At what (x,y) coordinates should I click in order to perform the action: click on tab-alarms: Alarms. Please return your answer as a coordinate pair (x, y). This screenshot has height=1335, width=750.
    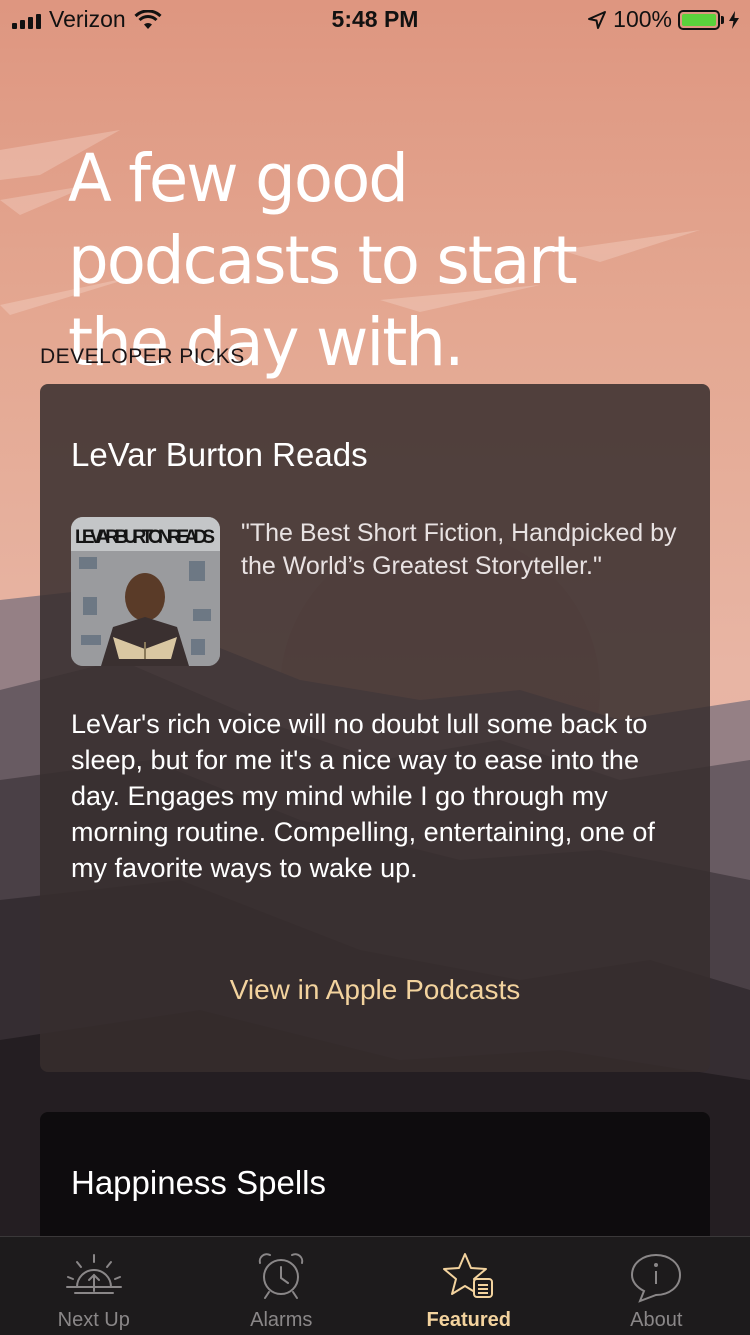
    Looking at the image, I should click on (282, 1286).